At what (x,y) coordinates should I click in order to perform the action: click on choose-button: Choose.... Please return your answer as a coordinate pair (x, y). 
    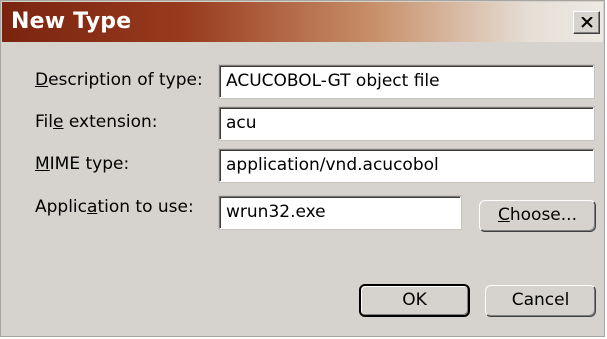
    Looking at the image, I should click on (537, 216).